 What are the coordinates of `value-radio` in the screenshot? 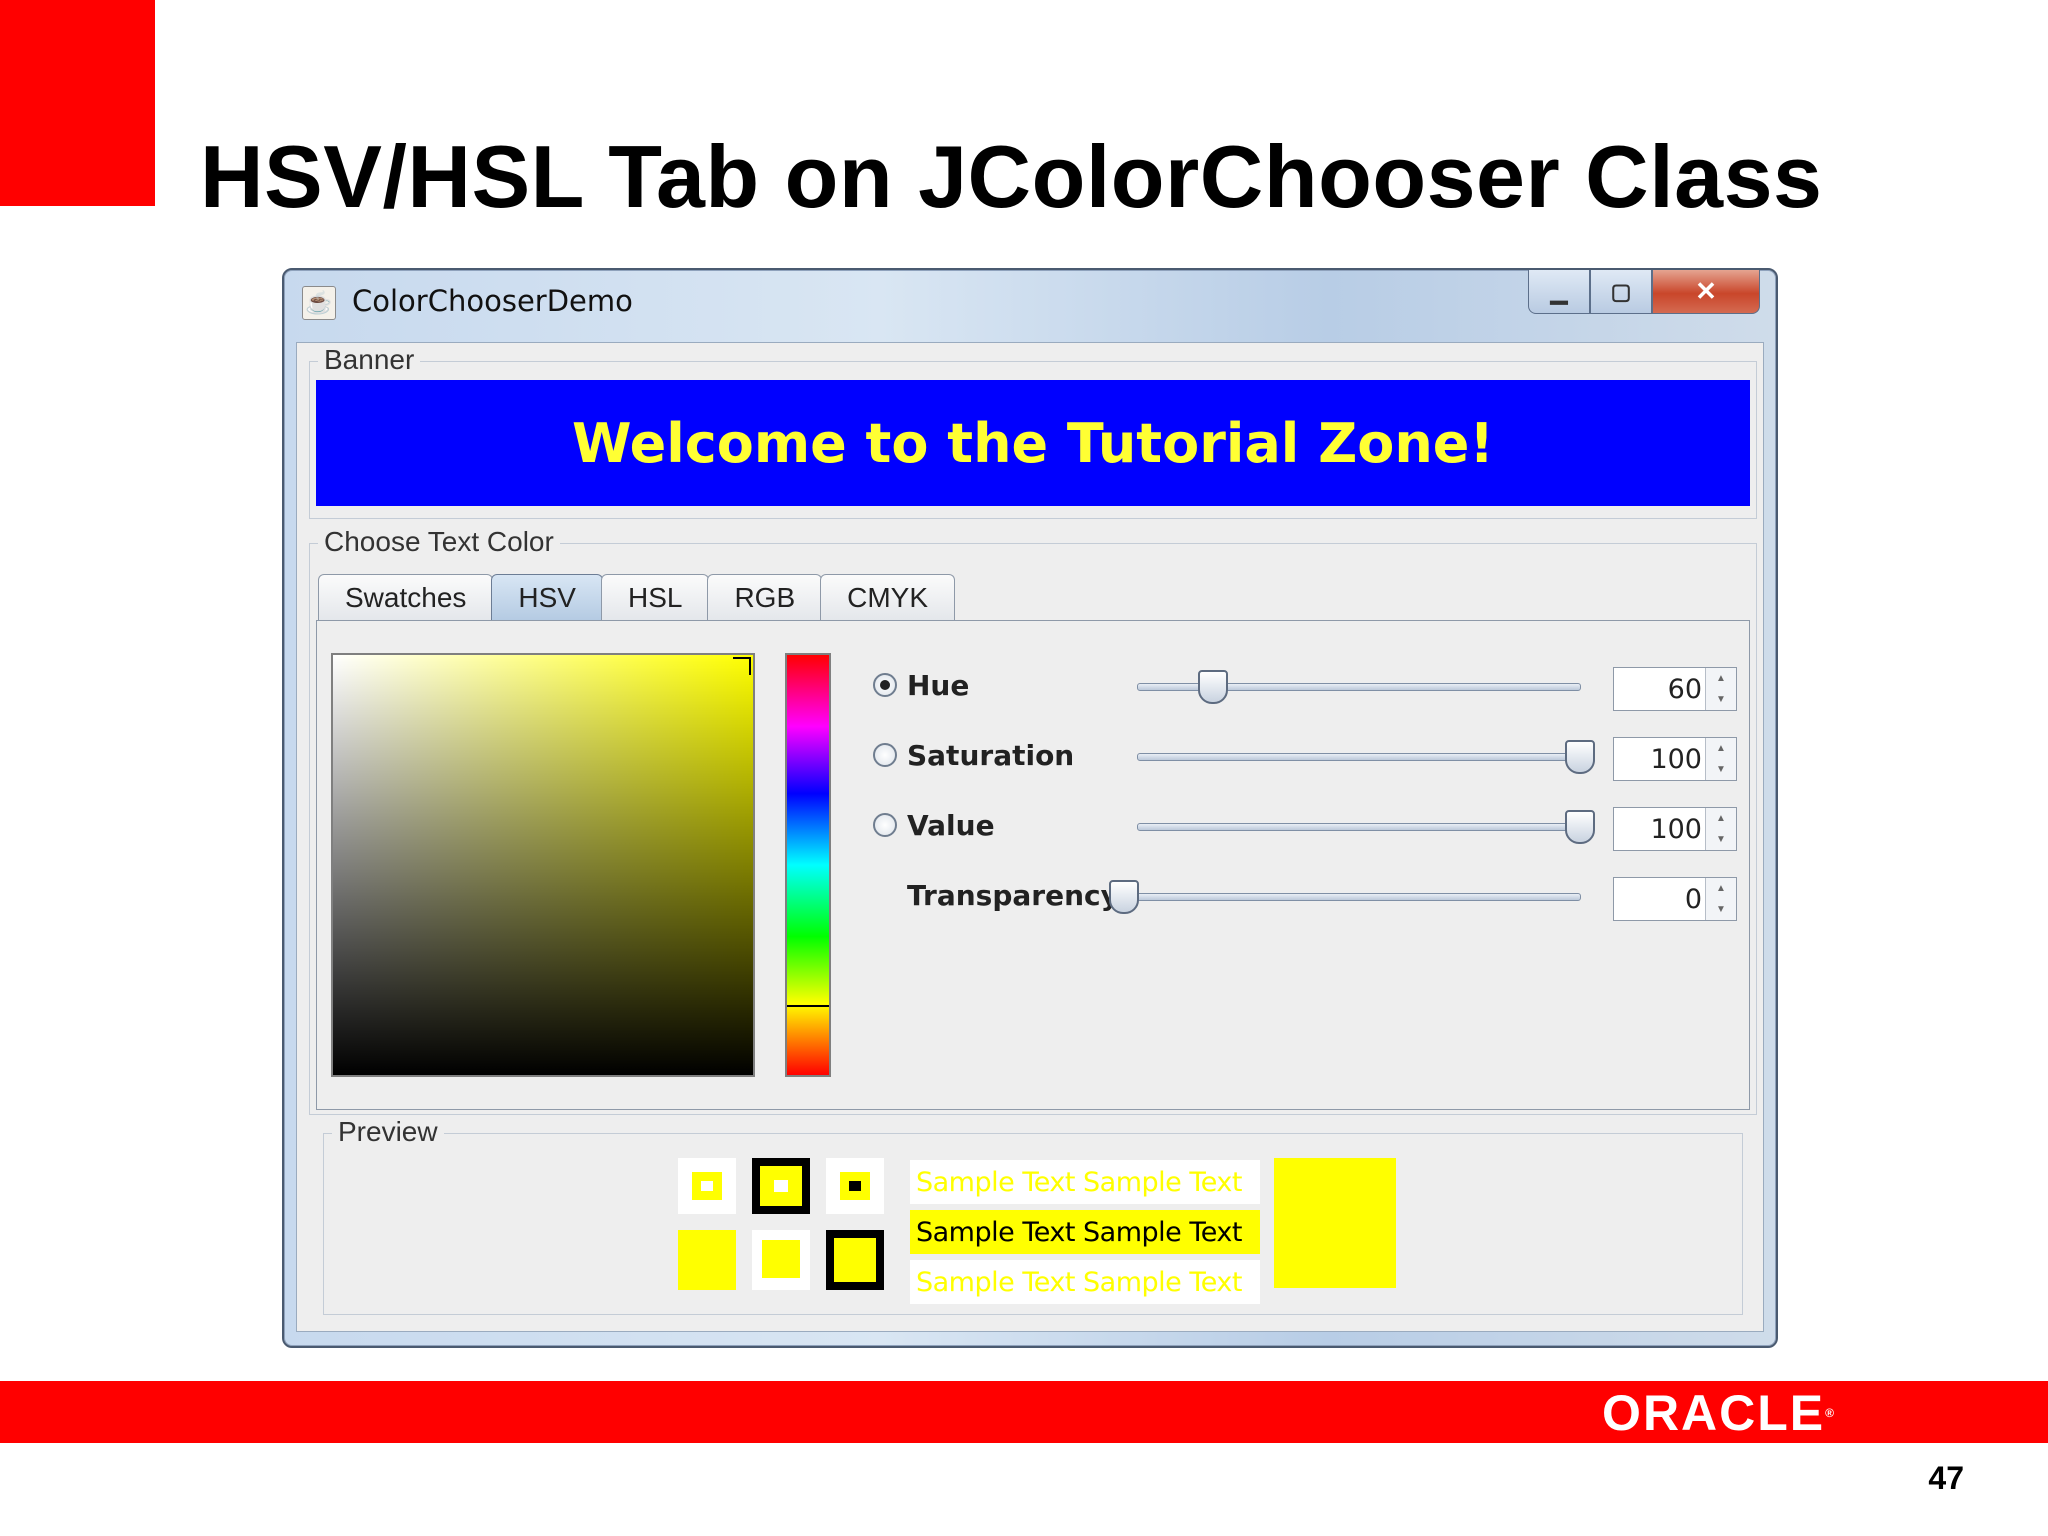 It's located at (885, 825).